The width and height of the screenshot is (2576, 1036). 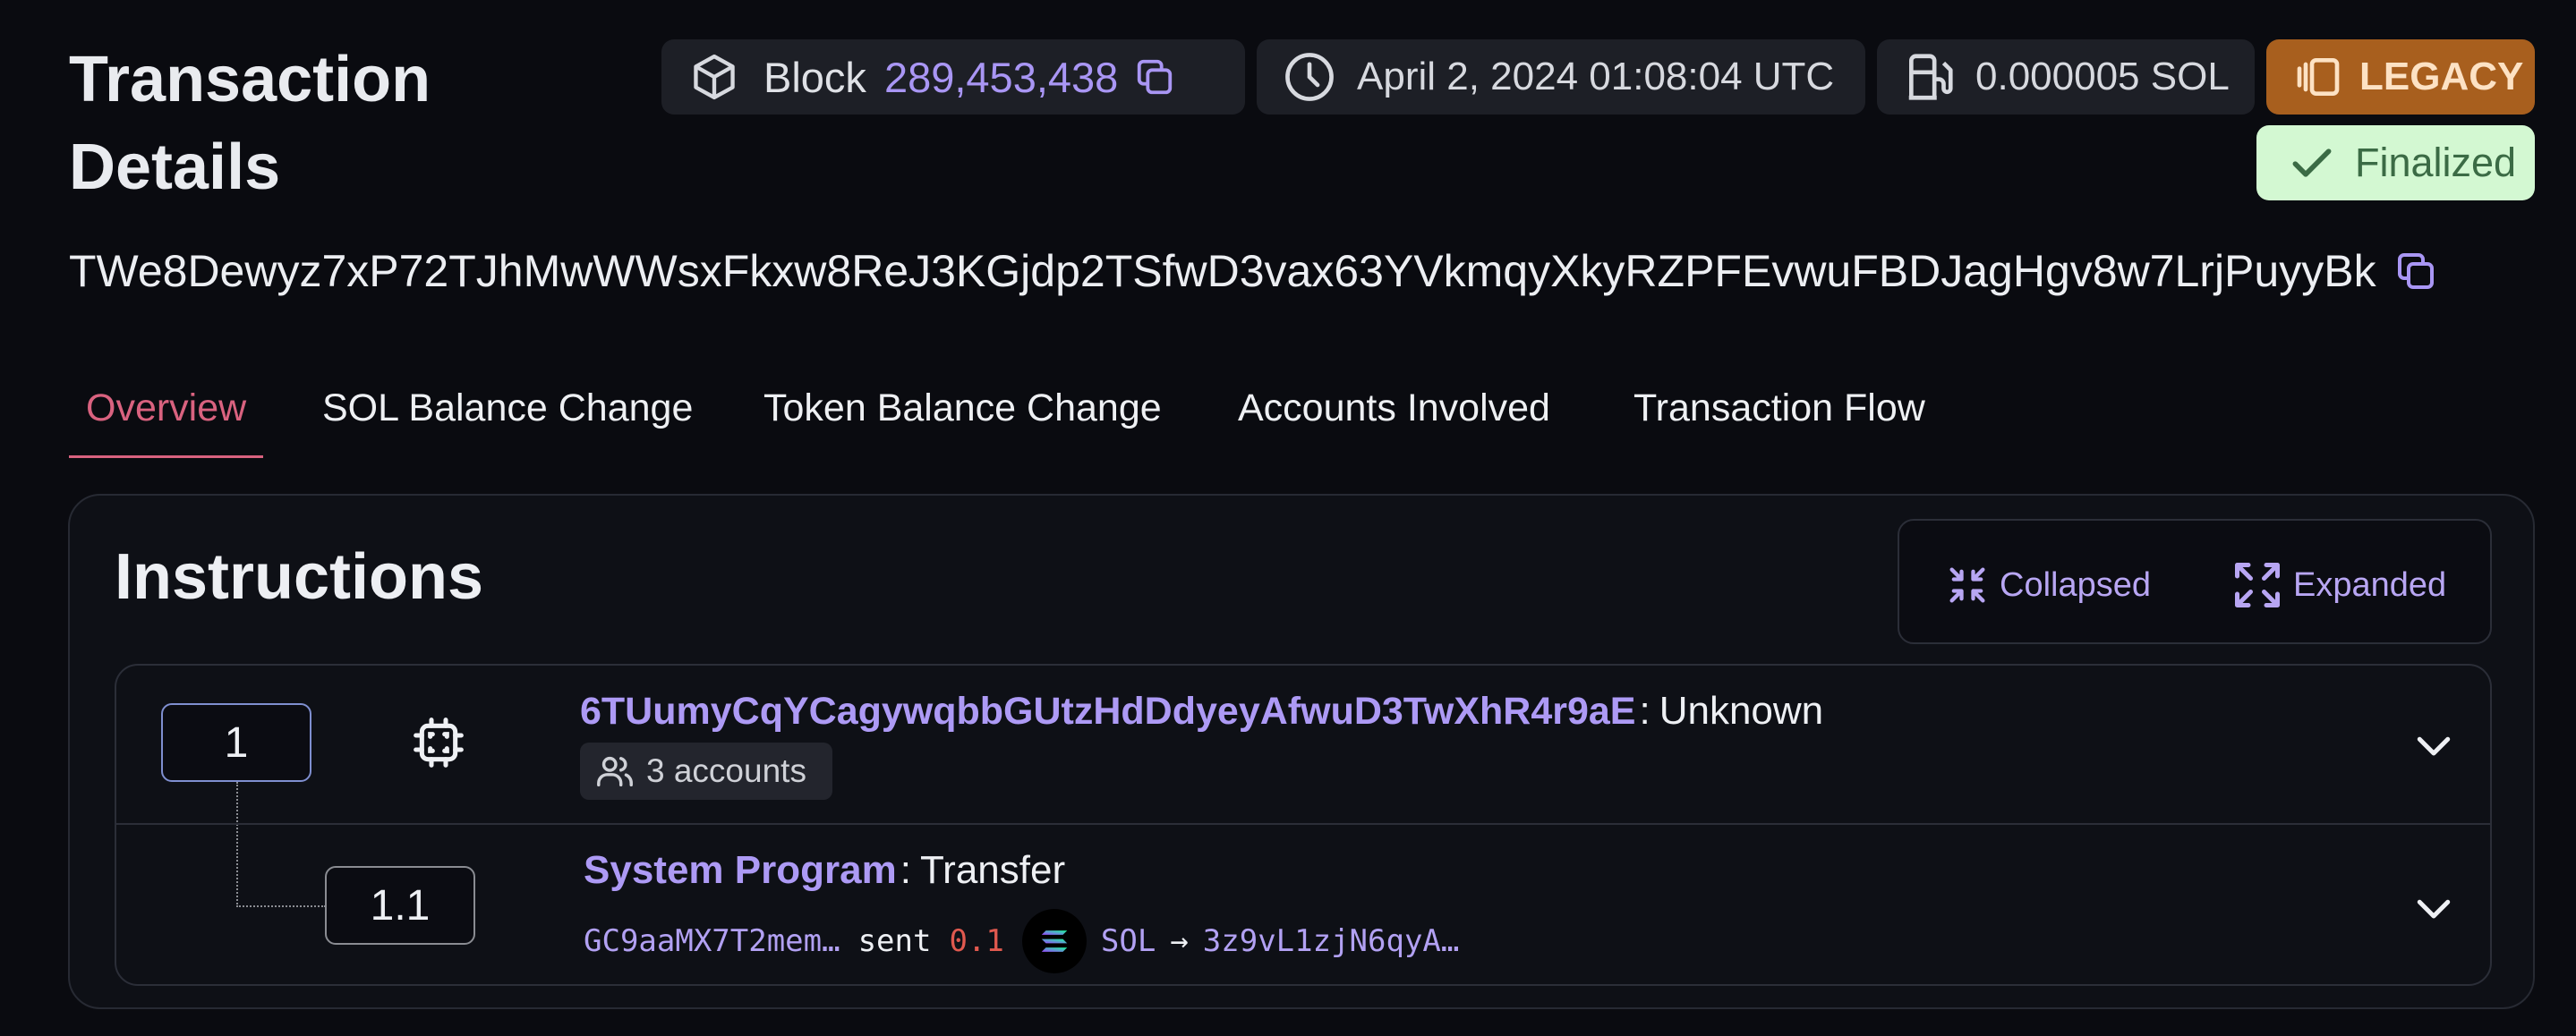 What do you see at coordinates (992, 870) in the screenshot?
I see `instruction-type: Transfer` at bounding box center [992, 870].